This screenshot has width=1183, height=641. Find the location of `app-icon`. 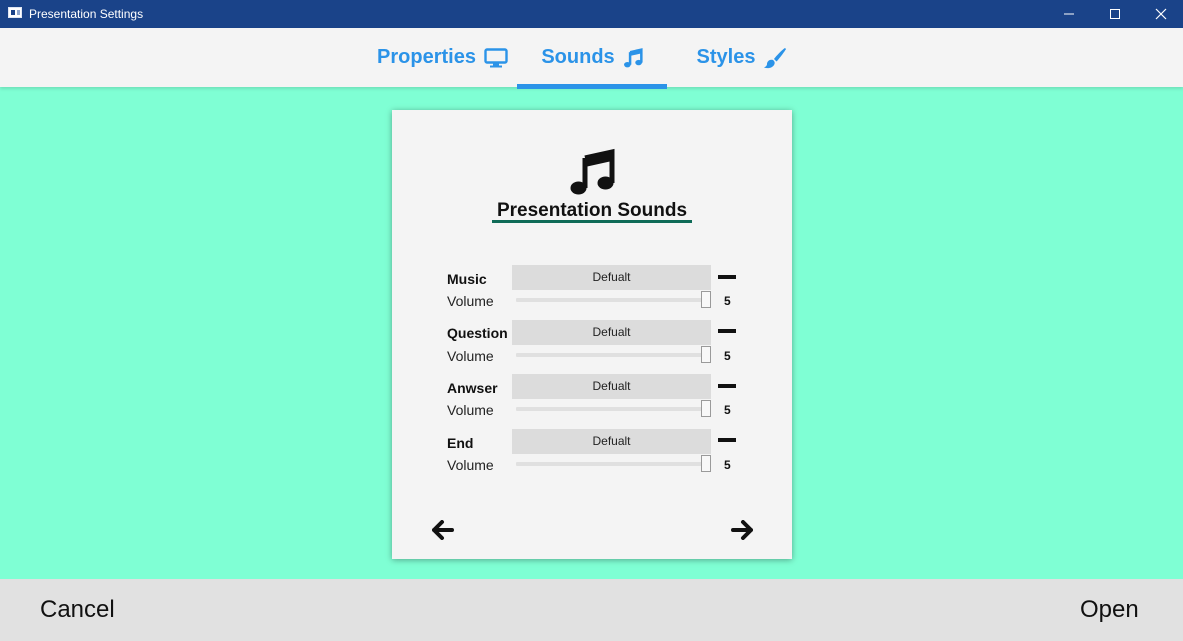

app-icon is located at coordinates (15, 12).